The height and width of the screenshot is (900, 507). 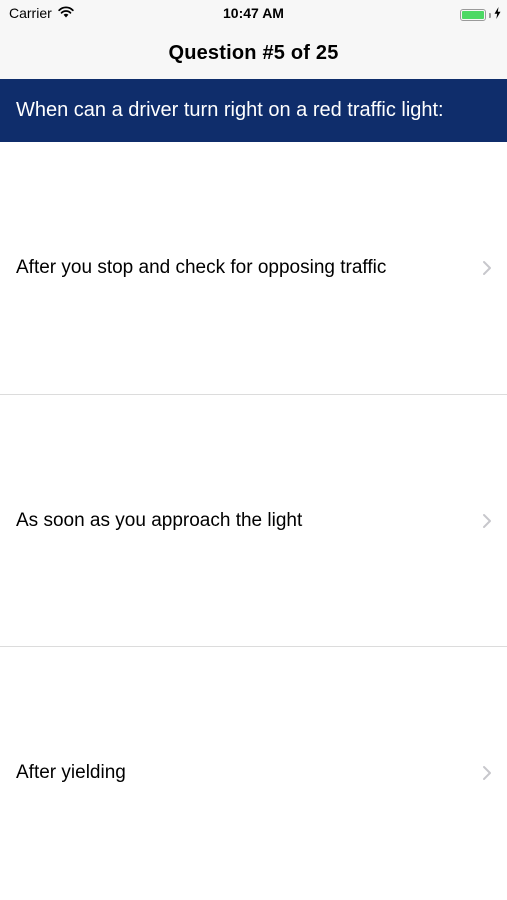 I want to click on battery-icon, so click(x=473, y=15).